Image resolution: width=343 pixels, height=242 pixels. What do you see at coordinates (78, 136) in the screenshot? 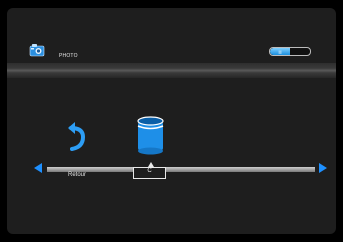
I see `back-arrow-icon` at bounding box center [78, 136].